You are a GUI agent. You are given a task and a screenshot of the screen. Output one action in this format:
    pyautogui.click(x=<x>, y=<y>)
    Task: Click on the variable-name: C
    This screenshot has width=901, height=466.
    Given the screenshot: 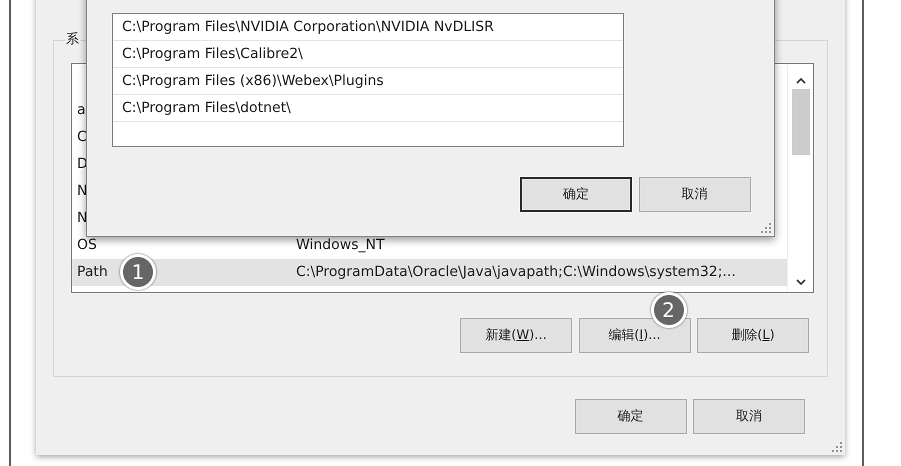 What is the action you would take?
    pyautogui.click(x=82, y=137)
    